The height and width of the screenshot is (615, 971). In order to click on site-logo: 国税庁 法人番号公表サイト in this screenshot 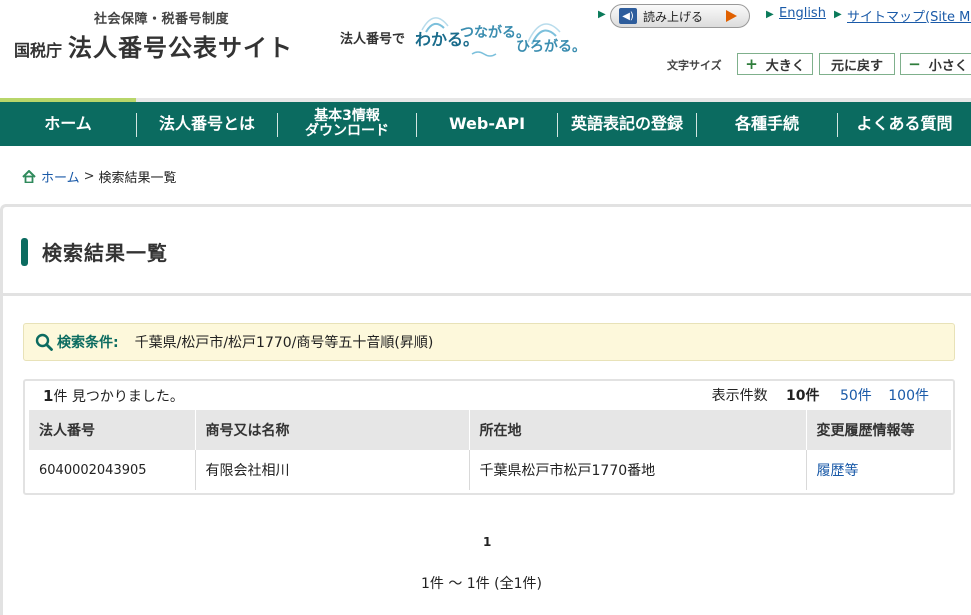, I will do `click(153, 45)`.